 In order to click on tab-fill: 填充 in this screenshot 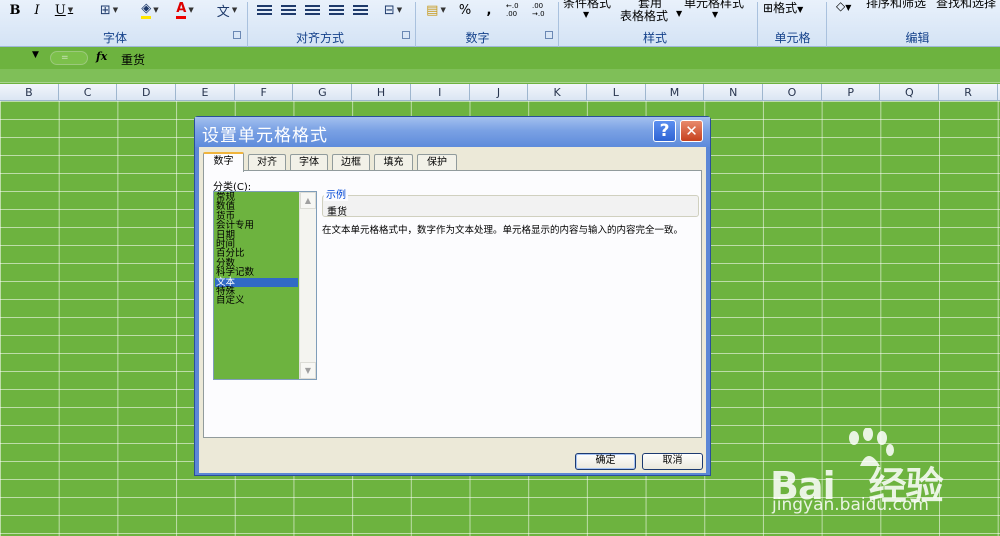, I will do `click(393, 162)`.